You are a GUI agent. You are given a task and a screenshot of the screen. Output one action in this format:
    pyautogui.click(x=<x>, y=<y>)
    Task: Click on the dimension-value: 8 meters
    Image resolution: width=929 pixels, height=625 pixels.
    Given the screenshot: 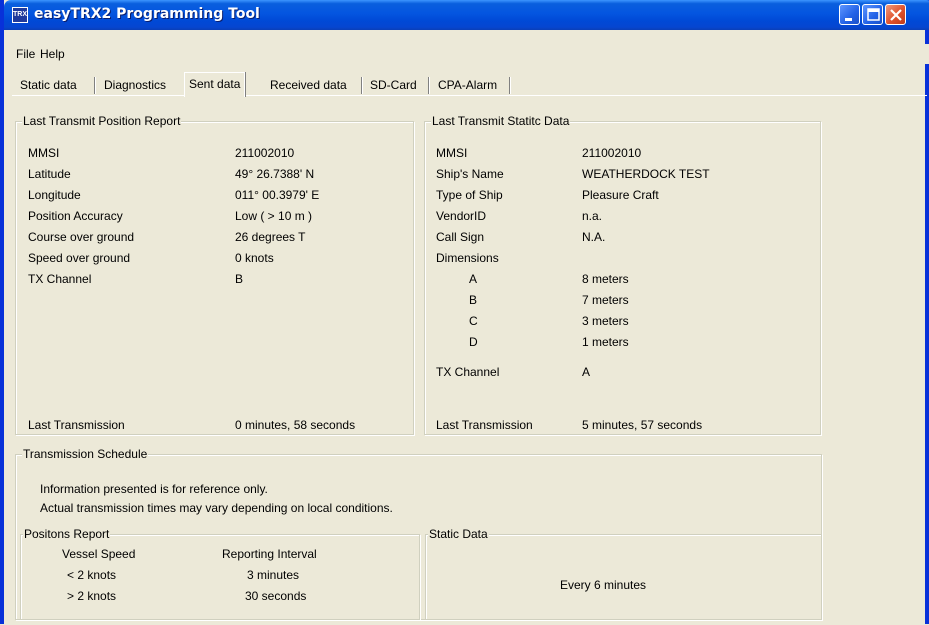 What is the action you would take?
    pyautogui.click(x=605, y=279)
    